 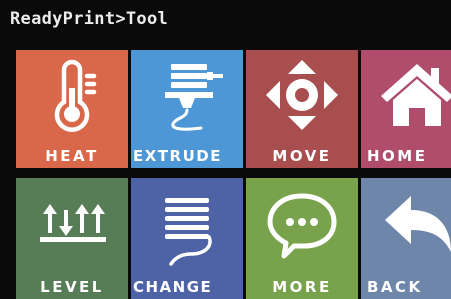 I want to click on extrude-button: EXTRUDE, so click(x=187, y=109).